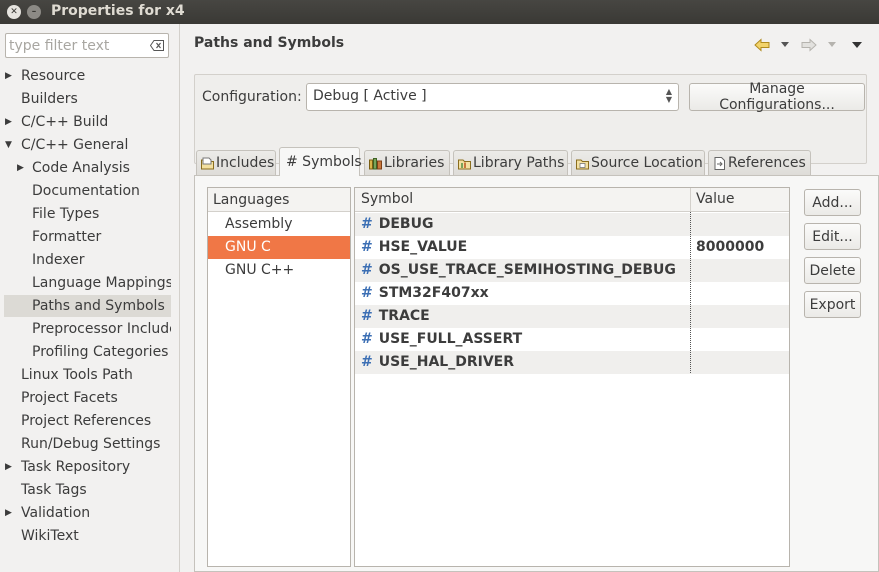 This screenshot has height=572, width=879. What do you see at coordinates (279, 377) in the screenshot?
I see `languages-list: Languages Assembly GNU C GNU C++` at bounding box center [279, 377].